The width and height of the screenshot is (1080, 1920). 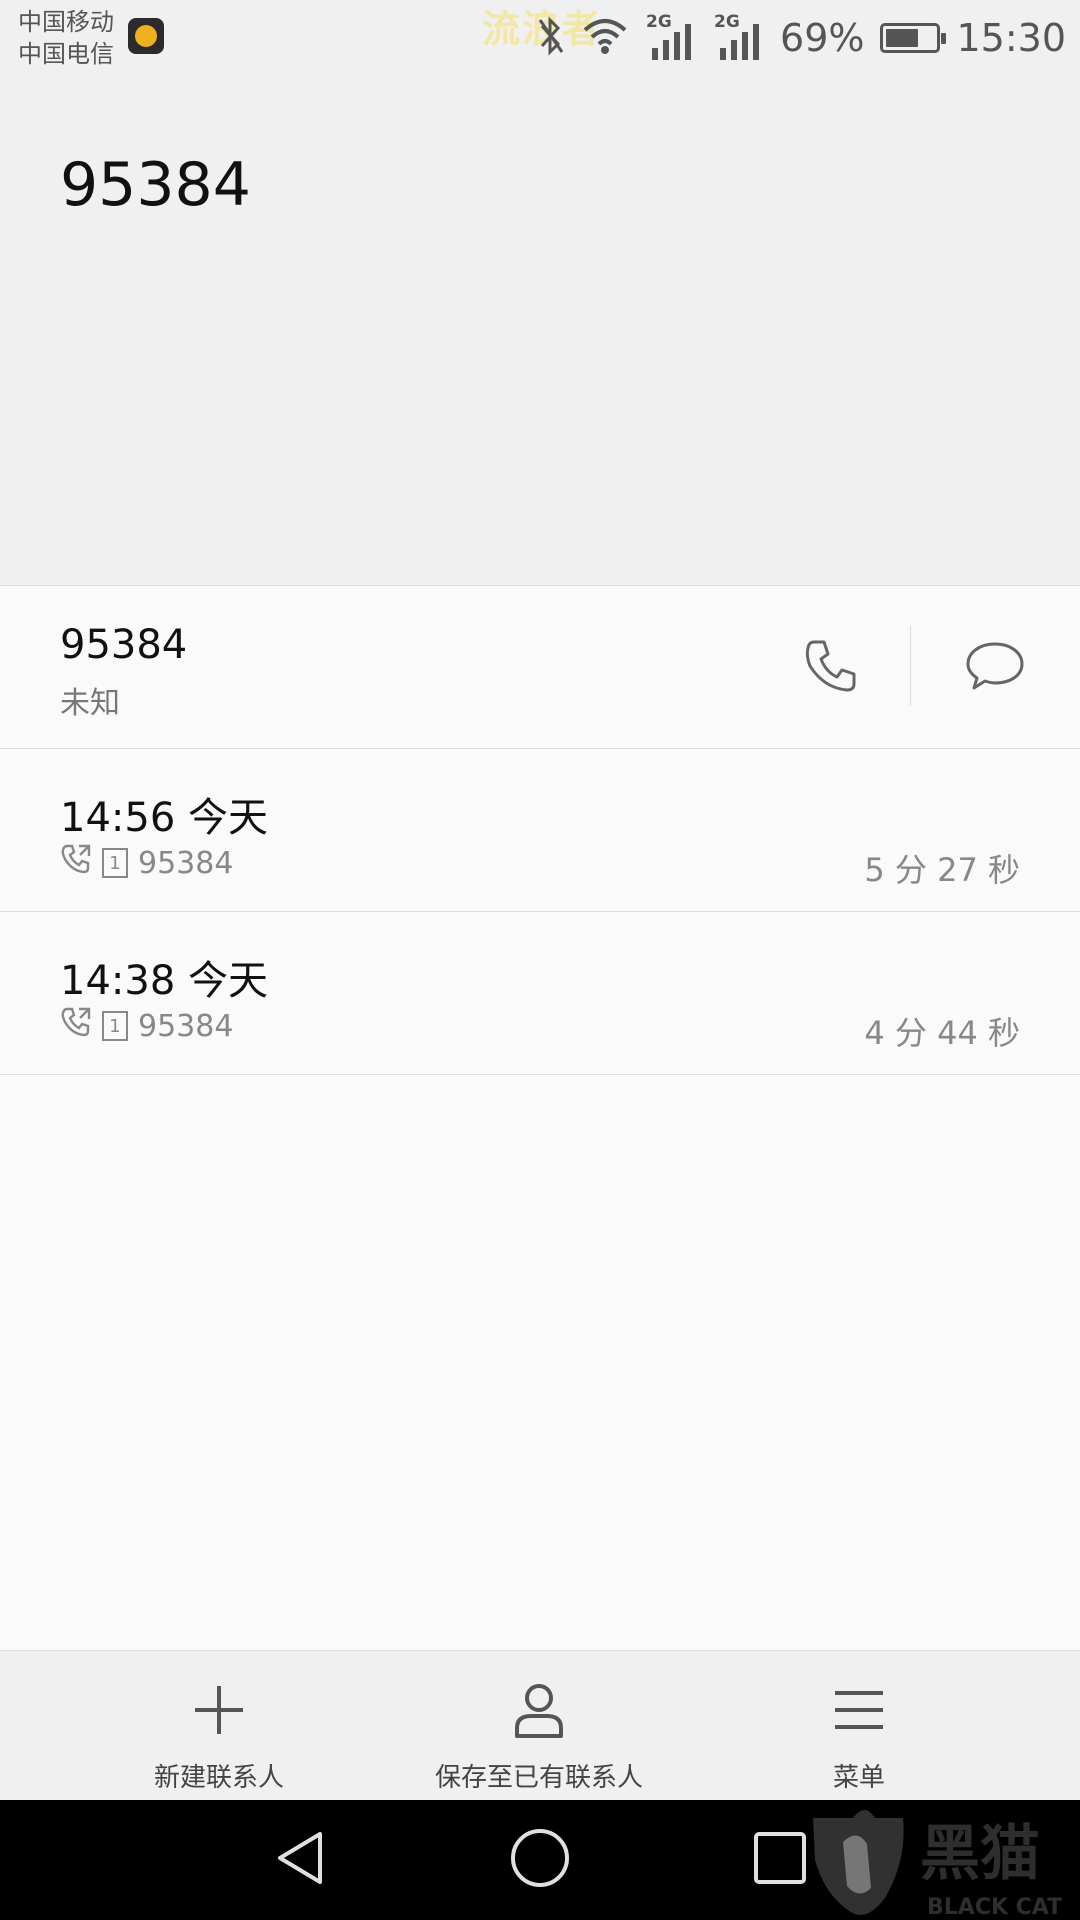 I want to click on call-duration: 5 分 27 秒, so click(x=942, y=870).